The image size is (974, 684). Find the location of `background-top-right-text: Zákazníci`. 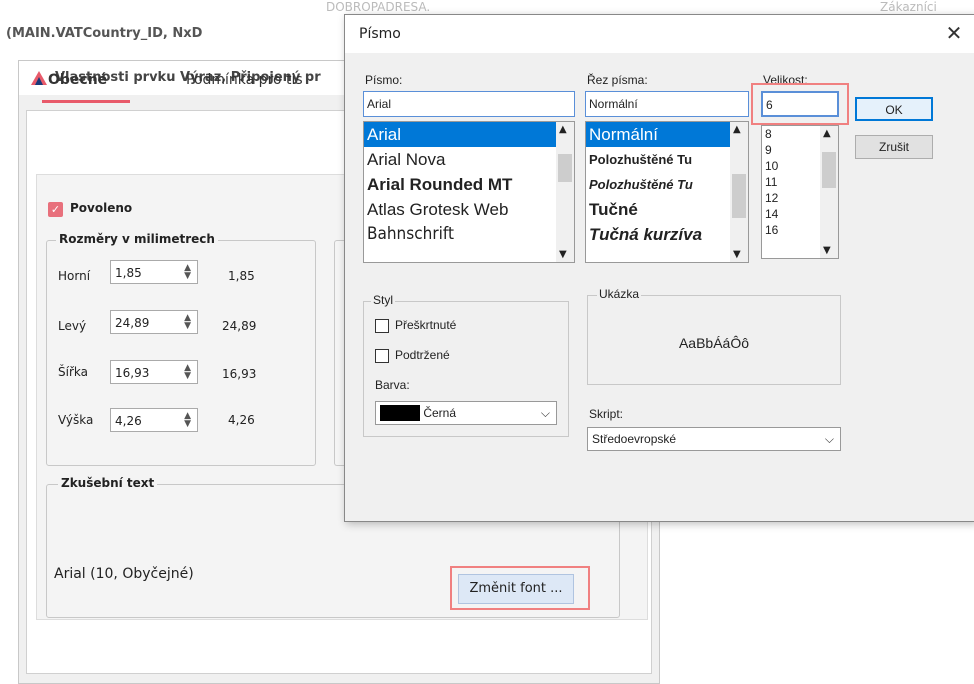

background-top-right-text: Zákazníci is located at coordinates (908, 7).